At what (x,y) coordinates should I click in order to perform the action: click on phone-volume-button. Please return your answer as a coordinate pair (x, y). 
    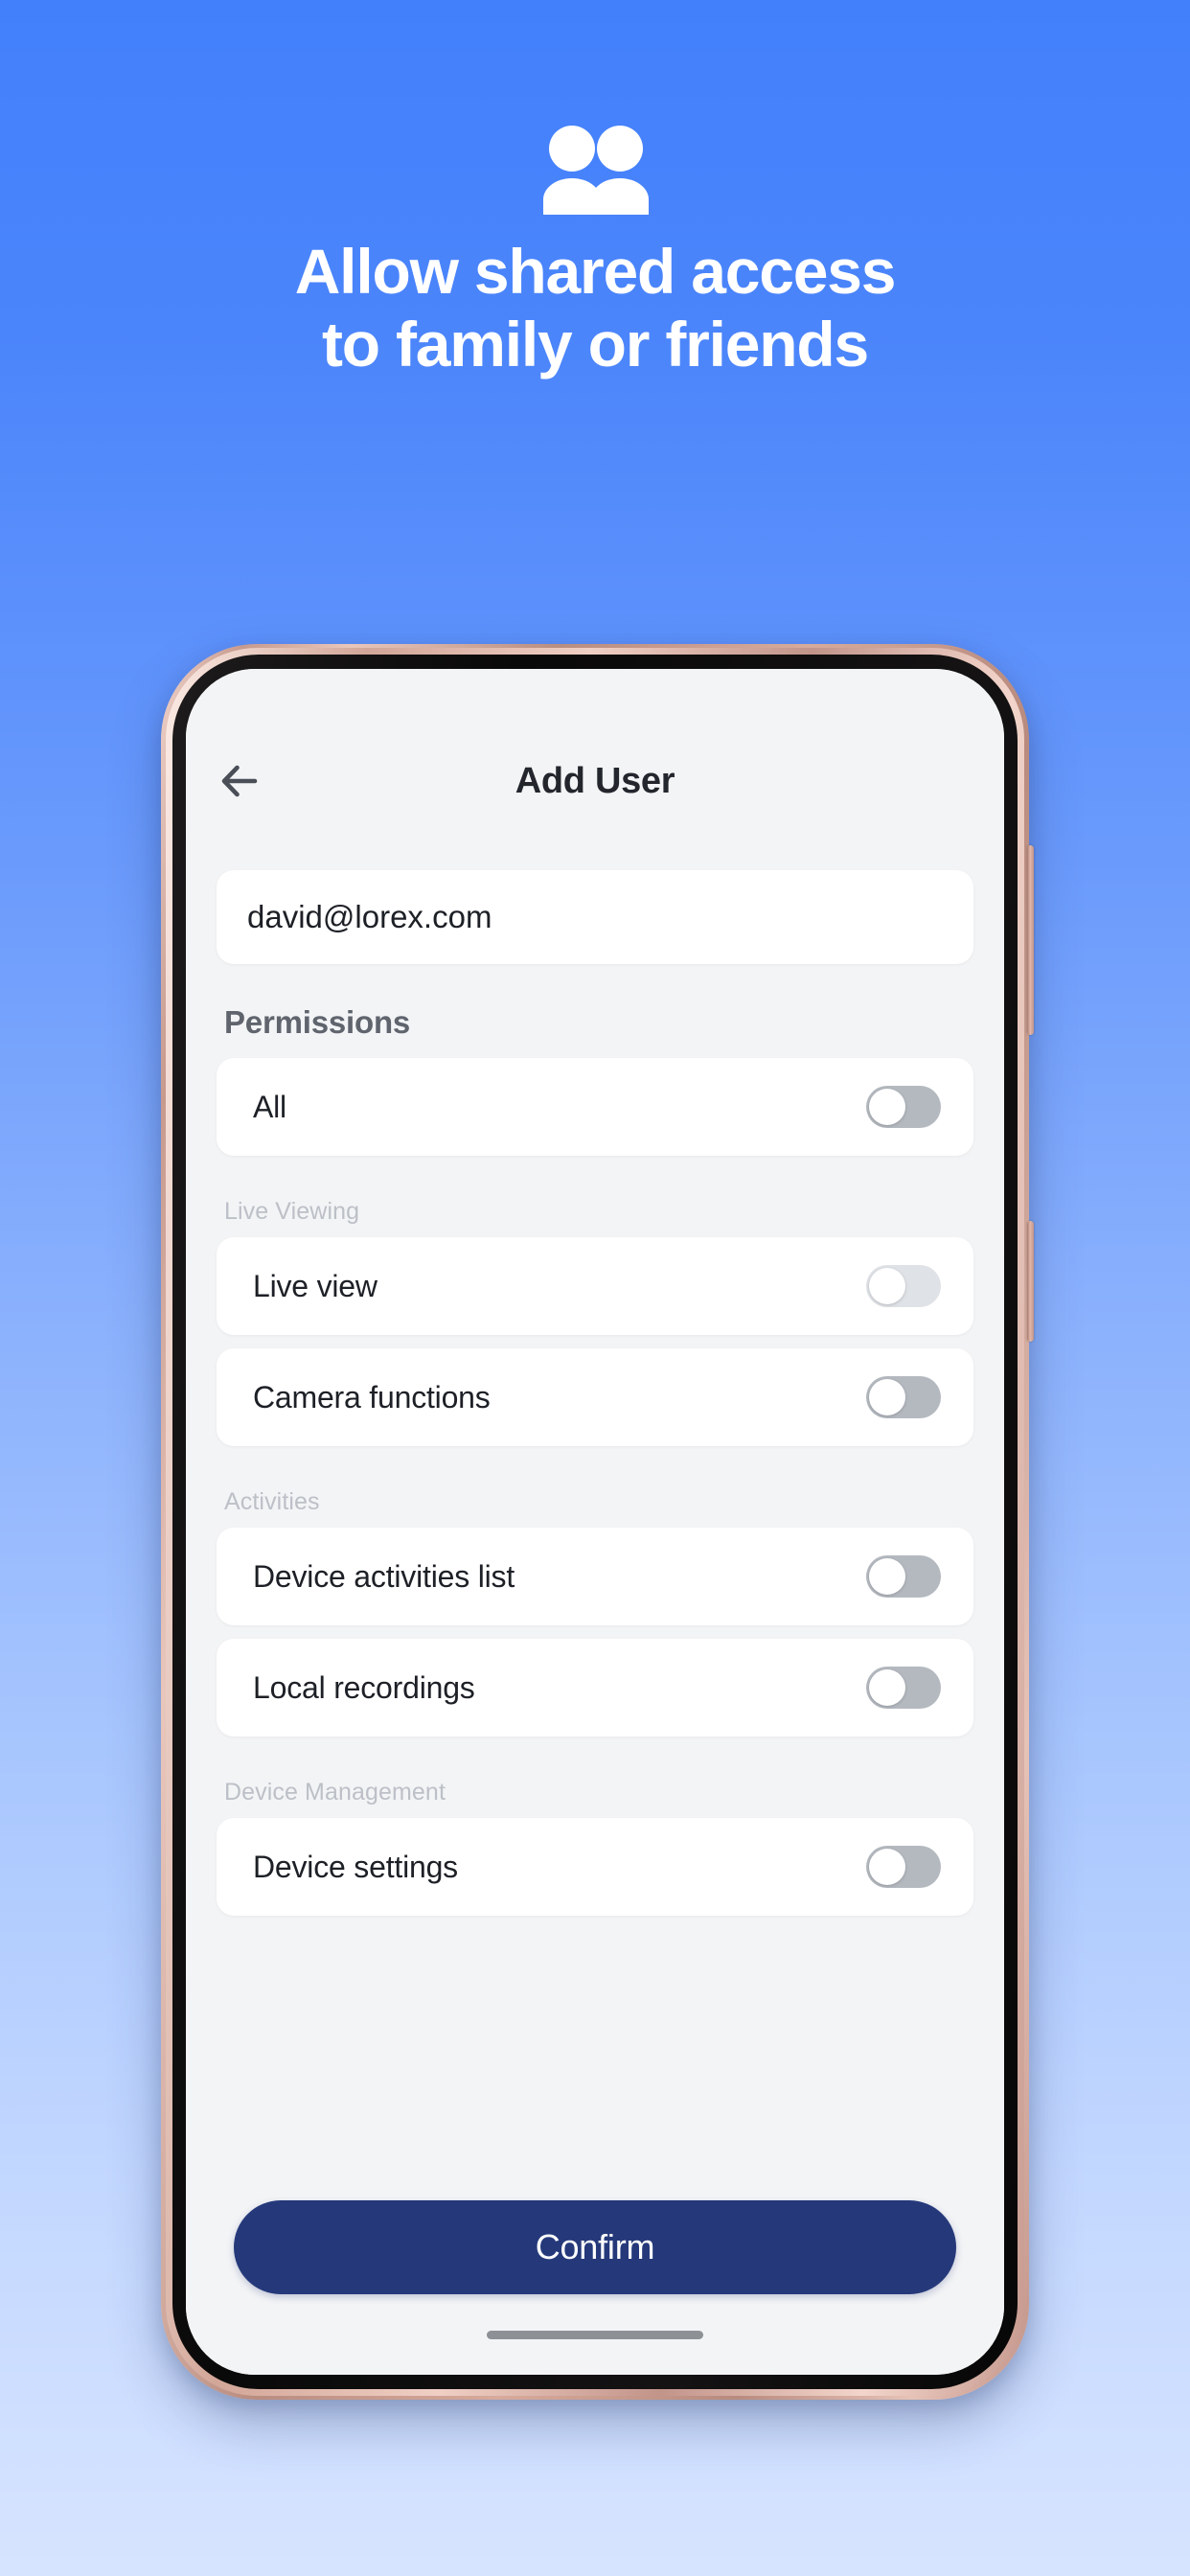
    Looking at the image, I should click on (1031, 940).